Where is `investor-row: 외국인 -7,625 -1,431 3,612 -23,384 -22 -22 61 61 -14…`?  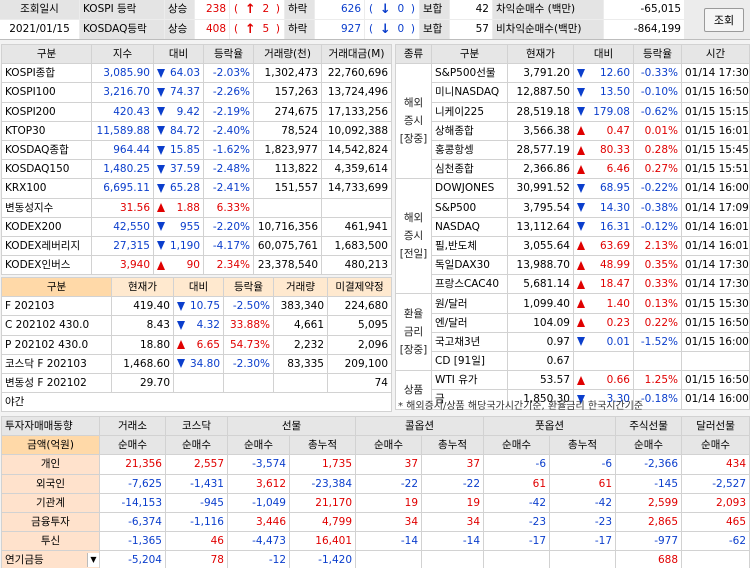
investor-row: 외국인 -7,625 -1,431 3,612 -23,384 -22 -22 61 61 -14… is located at coordinates (375, 483).